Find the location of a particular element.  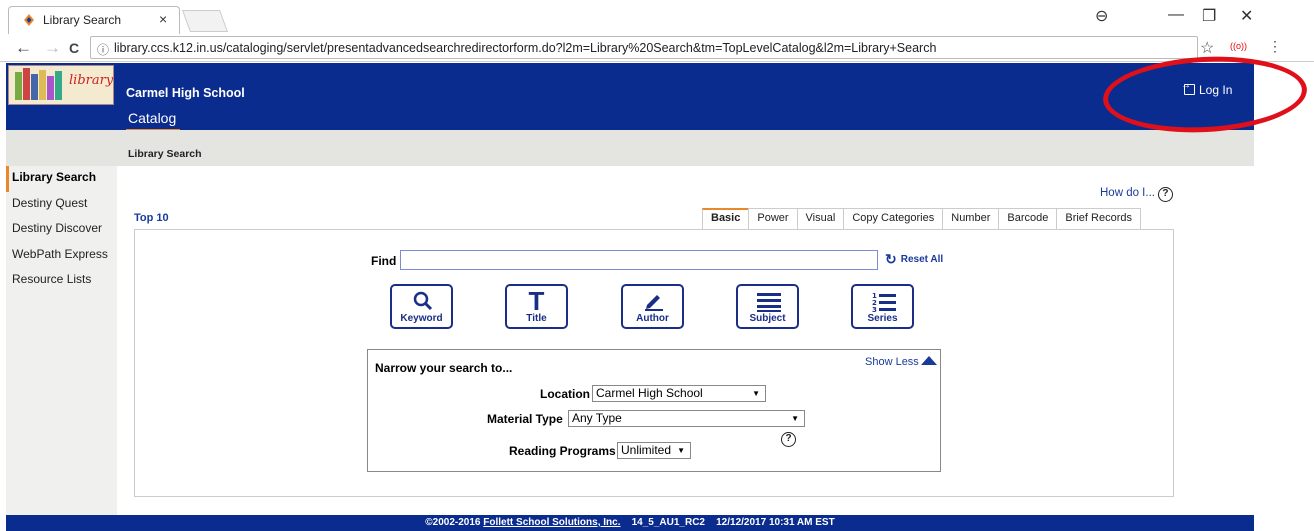

reset-all-button: ↻ Reset All is located at coordinates (914, 259).